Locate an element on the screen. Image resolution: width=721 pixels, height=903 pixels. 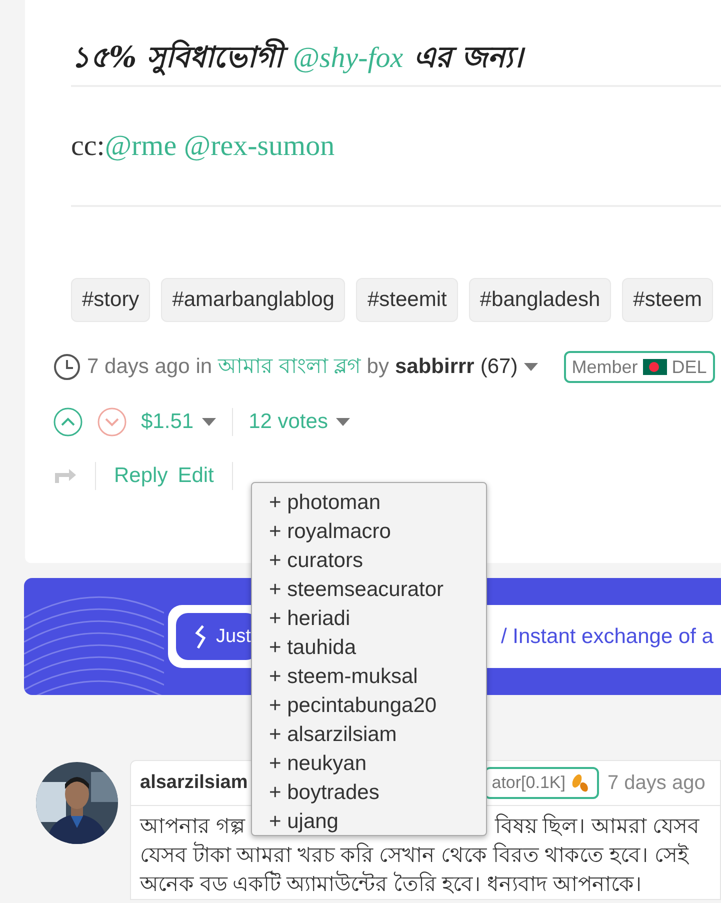
comment-author: alsarzilsiam is located at coordinates (194, 783).